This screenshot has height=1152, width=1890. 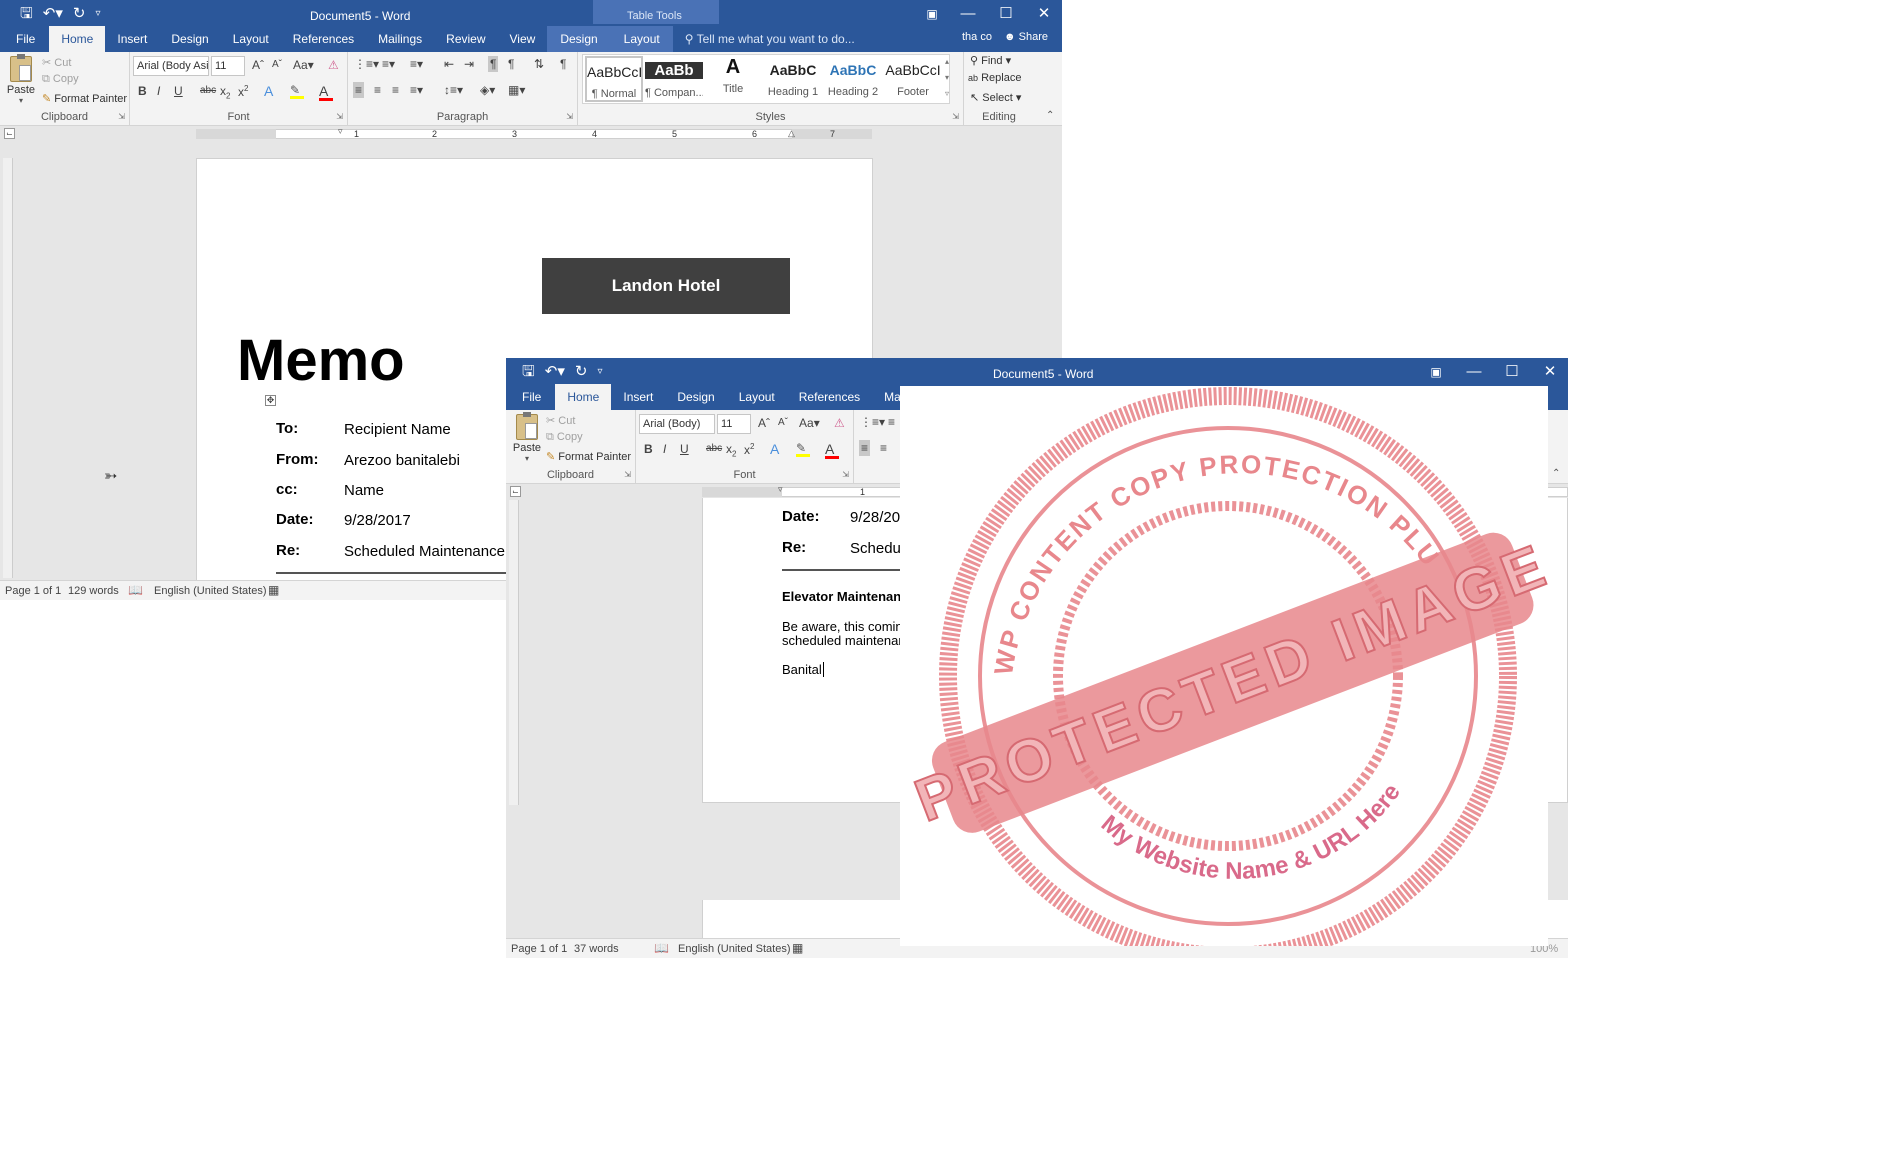 I want to click on right-indent-marker-icon: △, so click(x=791, y=133).